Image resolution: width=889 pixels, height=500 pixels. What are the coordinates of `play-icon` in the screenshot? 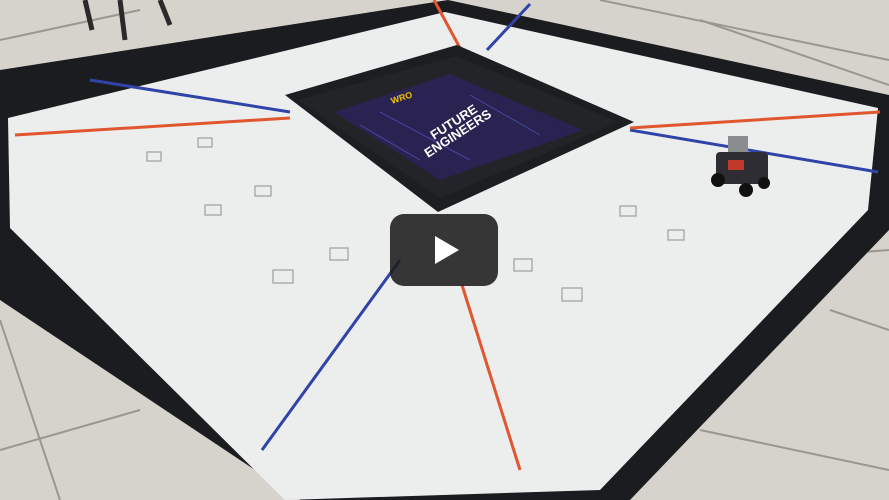 It's located at (447, 250).